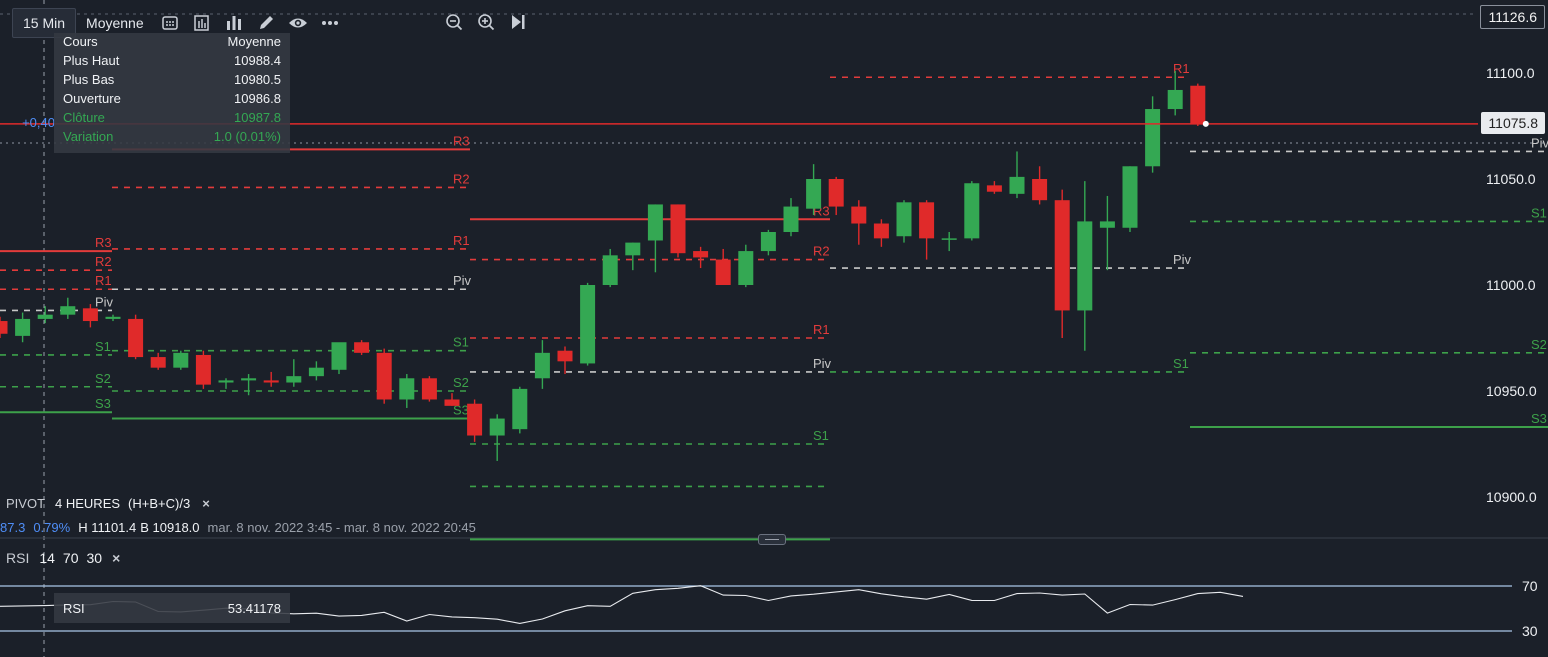  I want to click on ohlc-header-label: Cours, so click(80, 41).